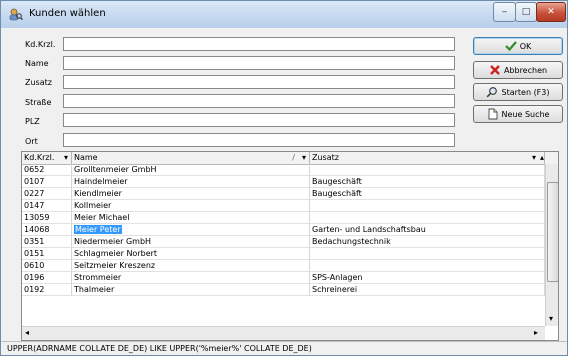 This screenshot has width=568, height=356. What do you see at coordinates (38, 82) in the screenshot?
I see `field-label-zusatz: Zusatz` at bounding box center [38, 82].